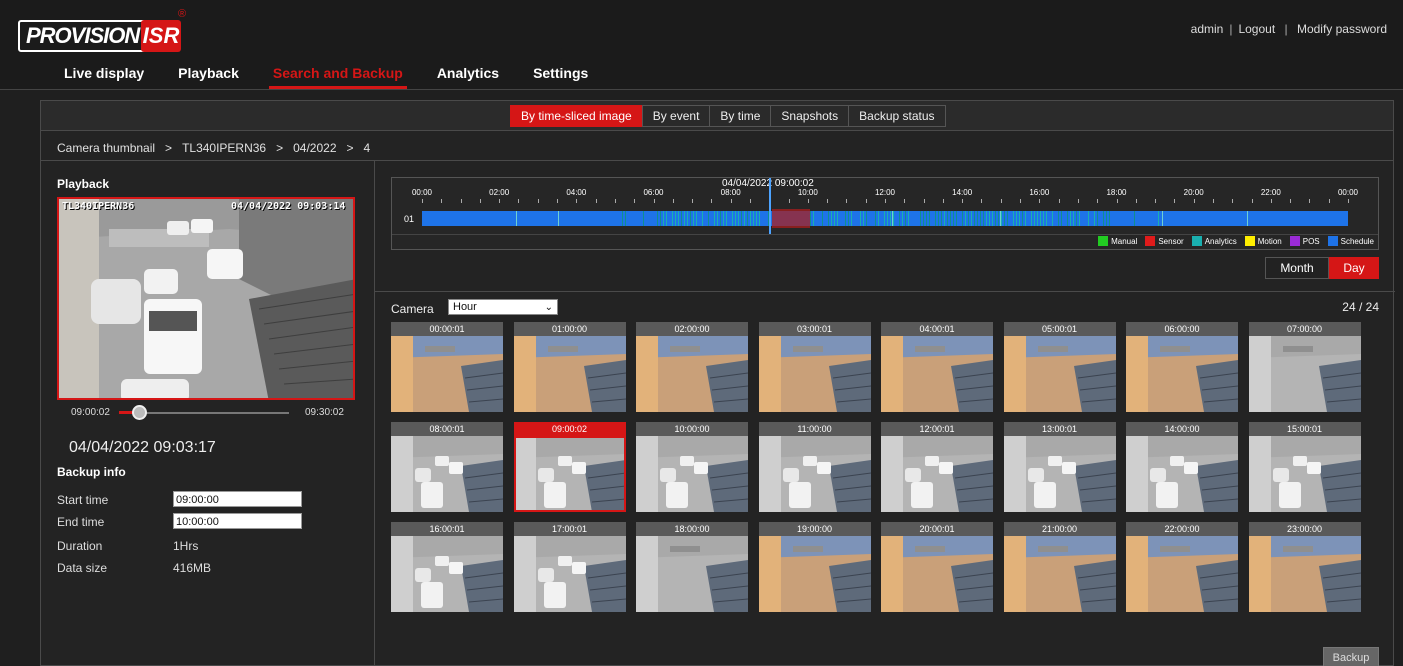 The width and height of the screenshot is (1403, 666). I want to click on hour-thumbnail: 17:00:01, so click(570, 567).